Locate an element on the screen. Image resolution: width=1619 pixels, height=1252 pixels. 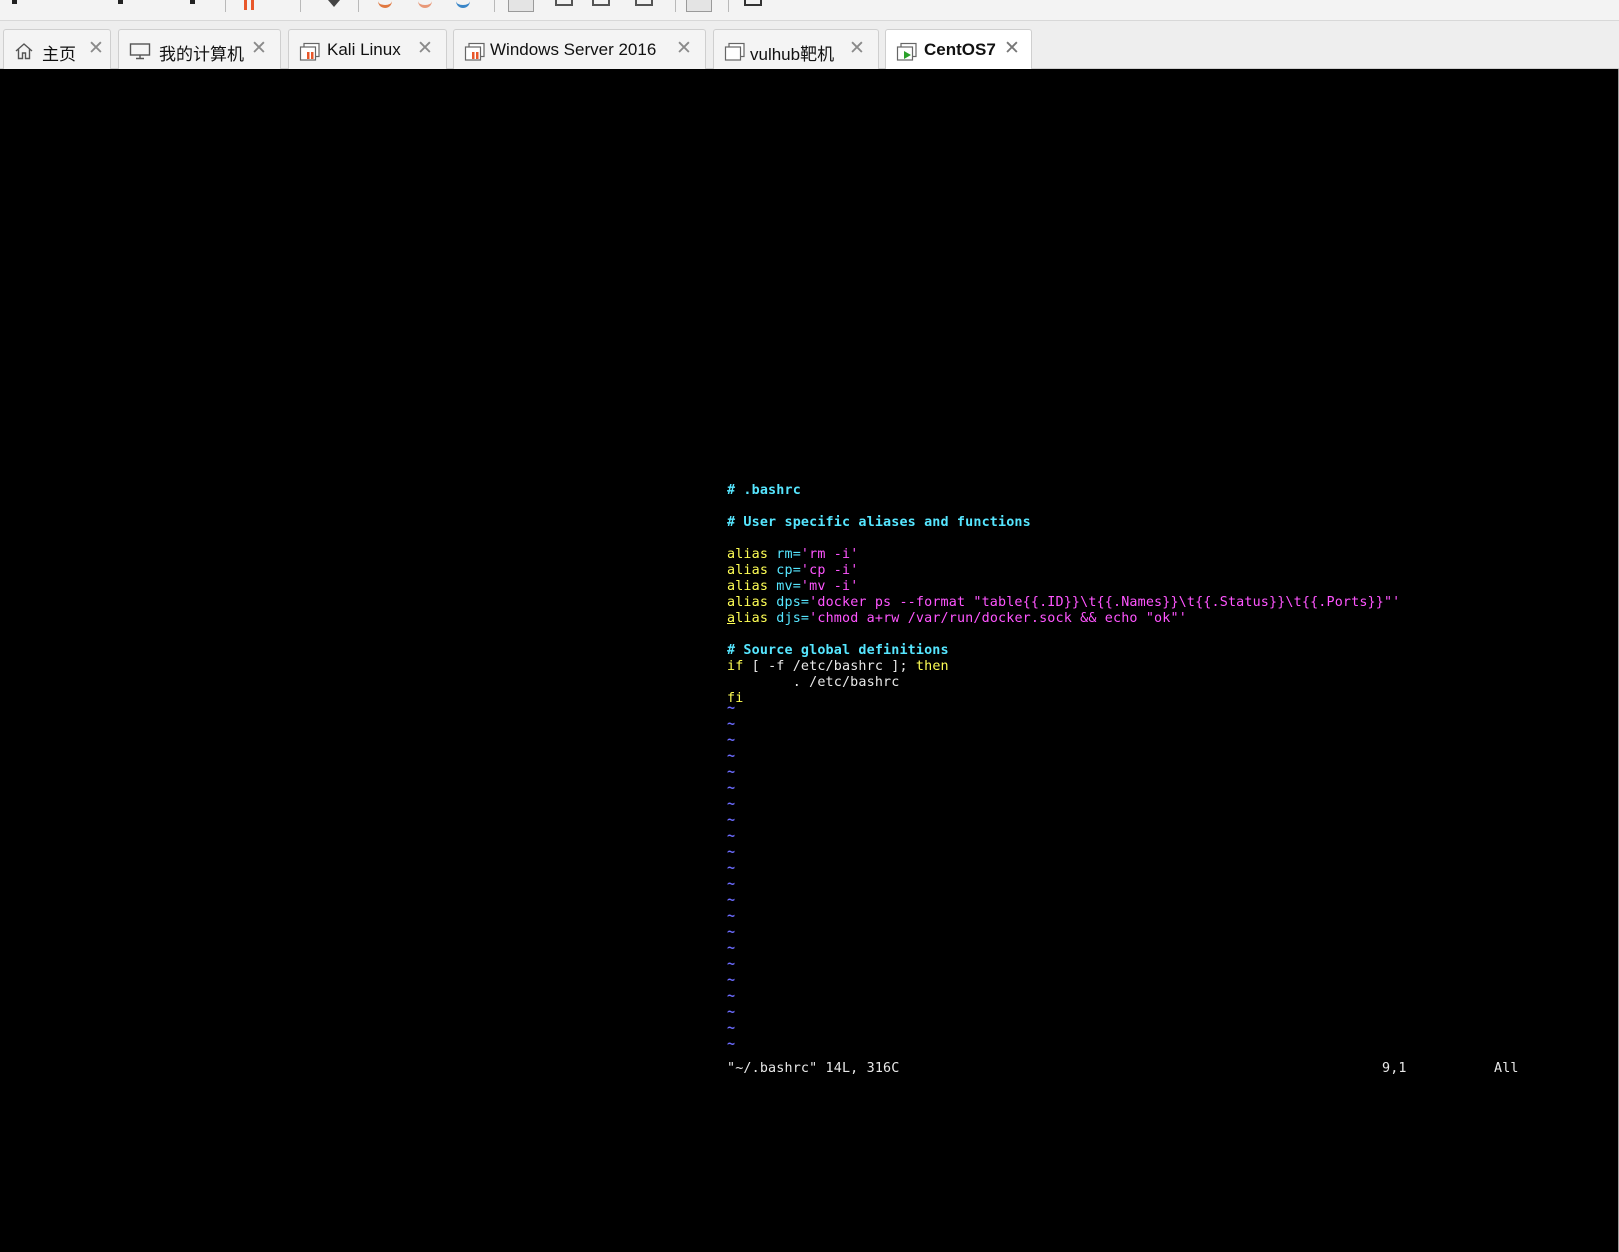
send-keys-icon is located at coordinates (334, 3).